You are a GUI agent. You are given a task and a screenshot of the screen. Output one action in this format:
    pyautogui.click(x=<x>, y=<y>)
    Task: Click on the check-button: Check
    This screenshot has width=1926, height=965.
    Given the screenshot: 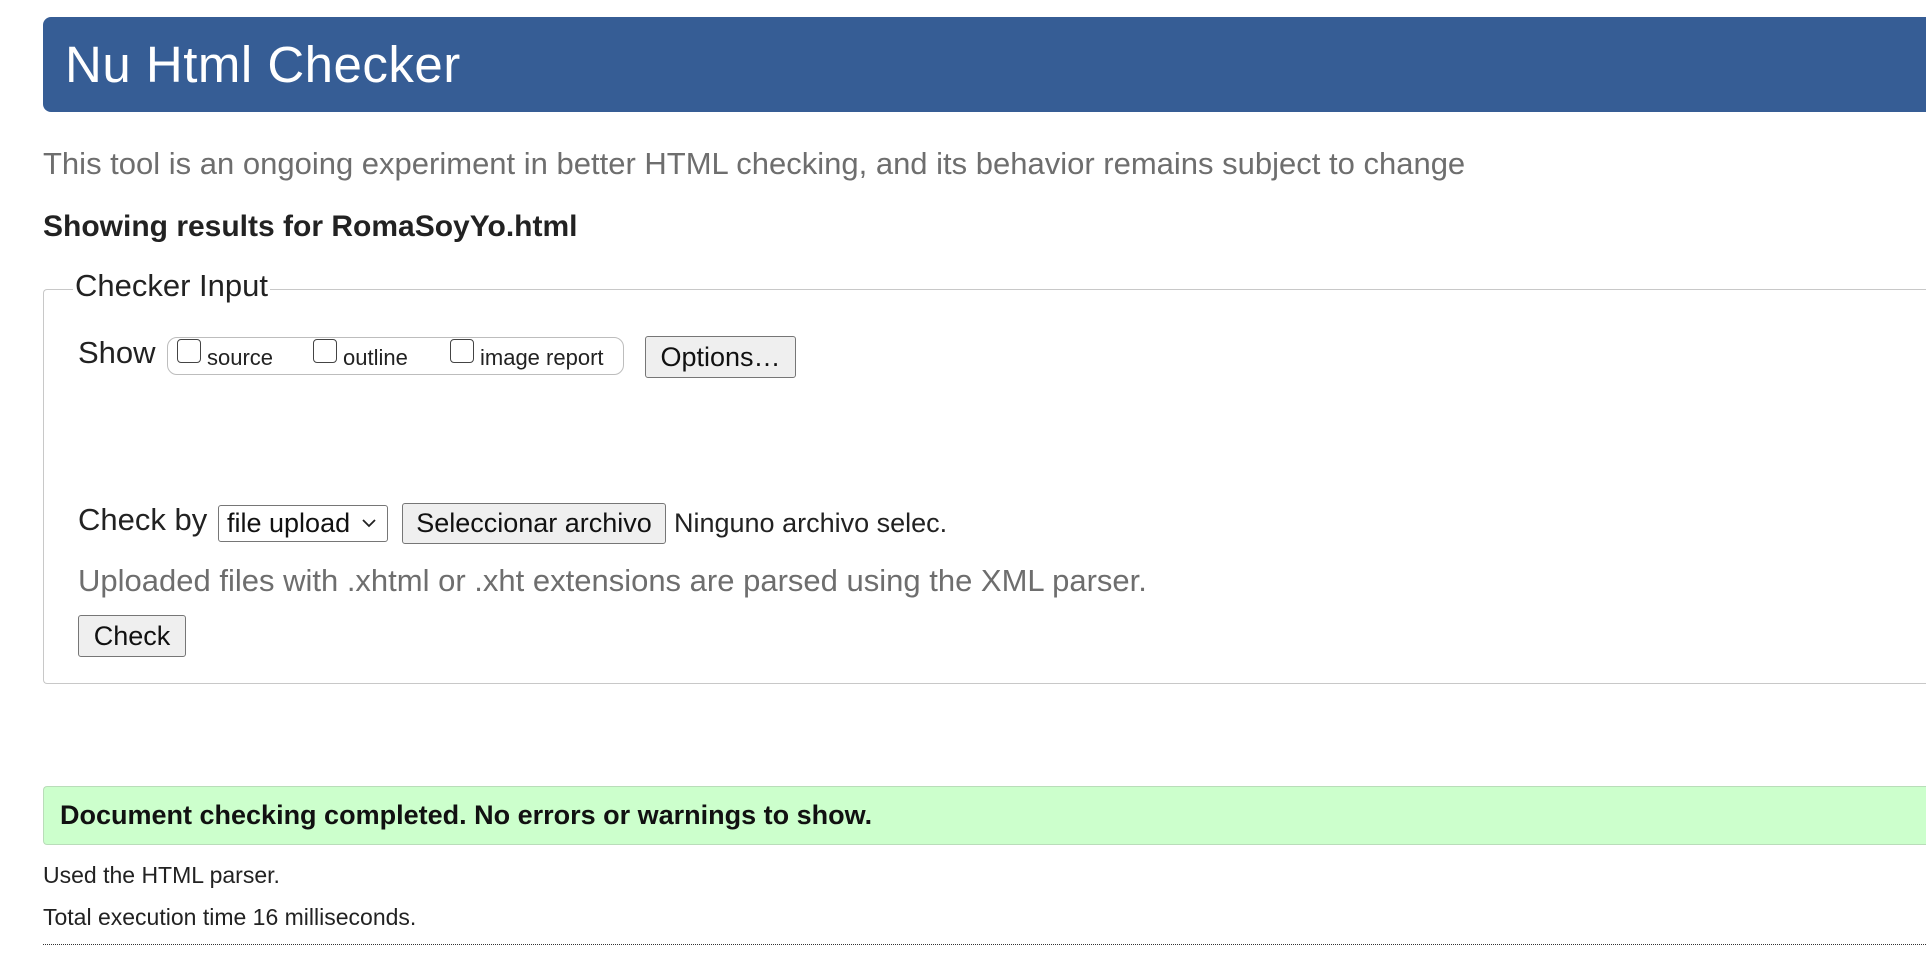 What is the action you would take?
    pyautogui.click(x=132, y=636)
    